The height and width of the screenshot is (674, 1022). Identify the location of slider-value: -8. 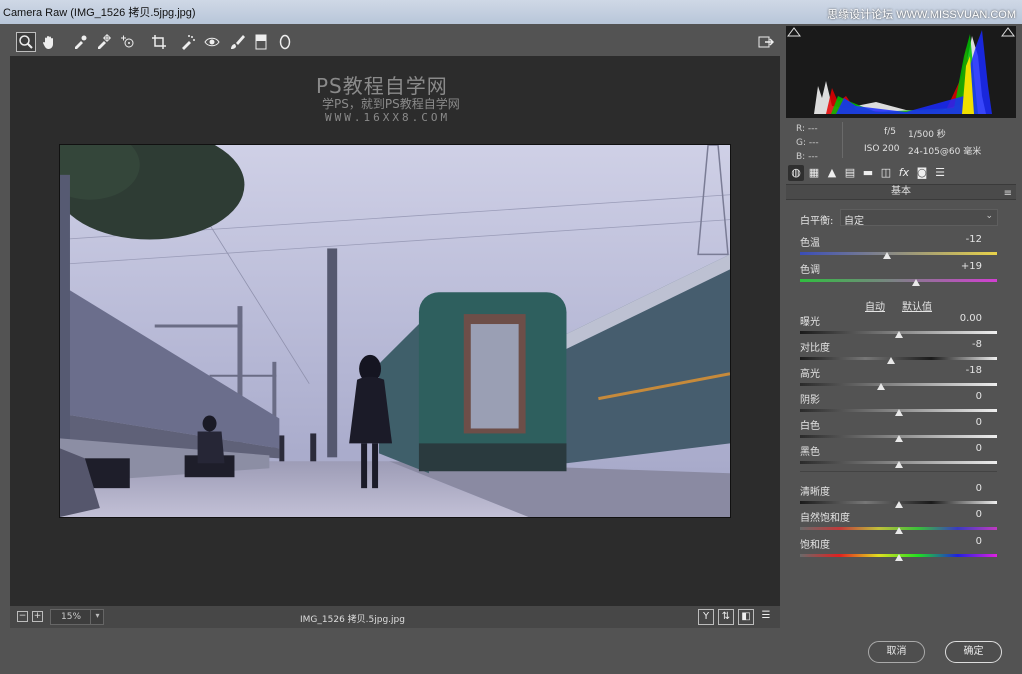
(962, 344).